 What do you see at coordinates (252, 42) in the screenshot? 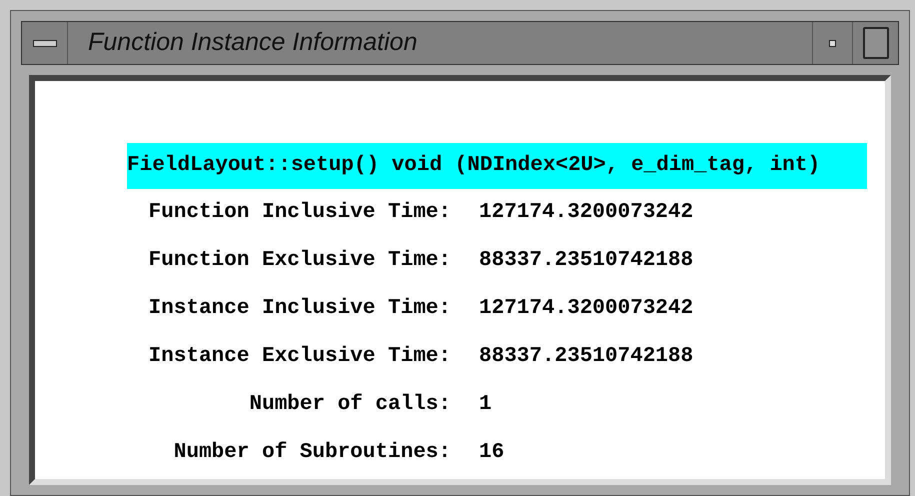
I see `window-title: Function Instance Information` at bounding box center [252, 42].